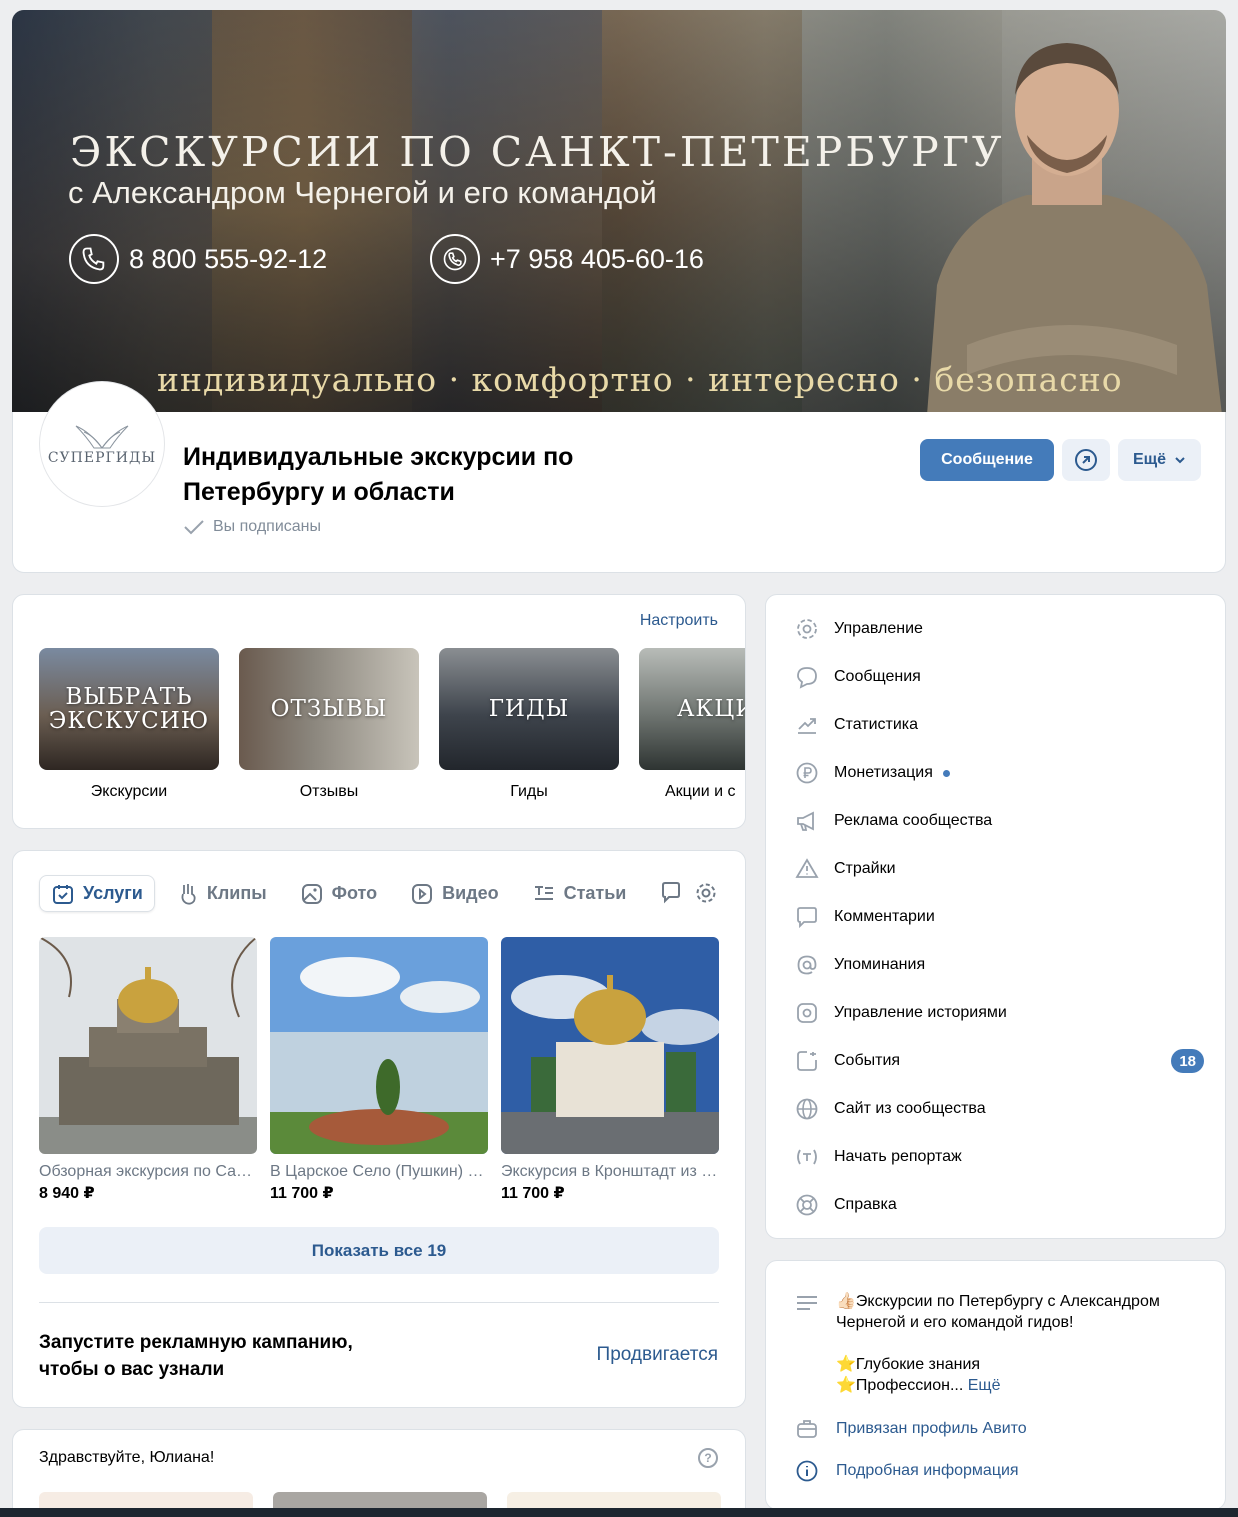 Image resolution: width=1238 pixels, height=1517 pixels. What do you see at coordinates (807, 677) in the screenshot?
I see `message-icon` at bounding box center [807, 677].